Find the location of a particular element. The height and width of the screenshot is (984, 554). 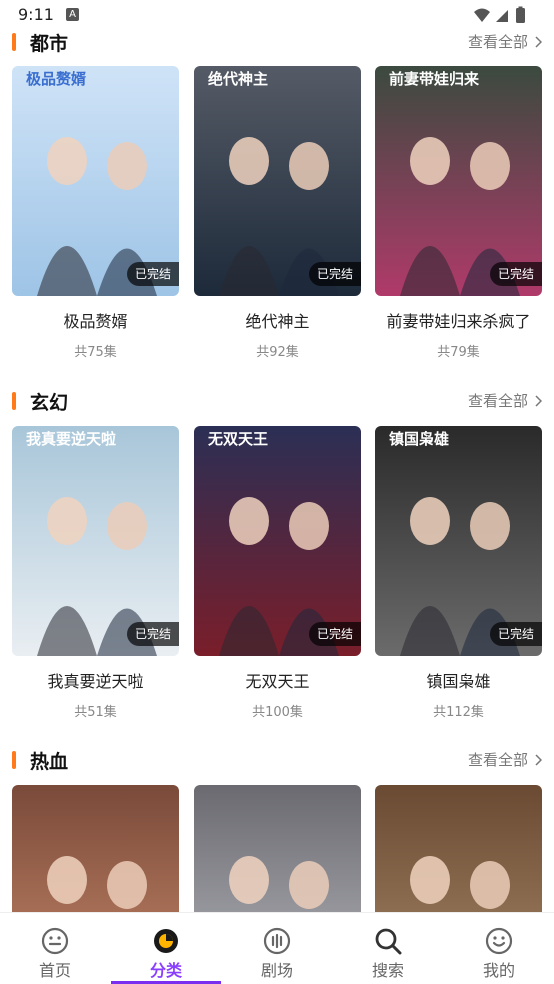

battery-icon is located at coordinates (520, 15).